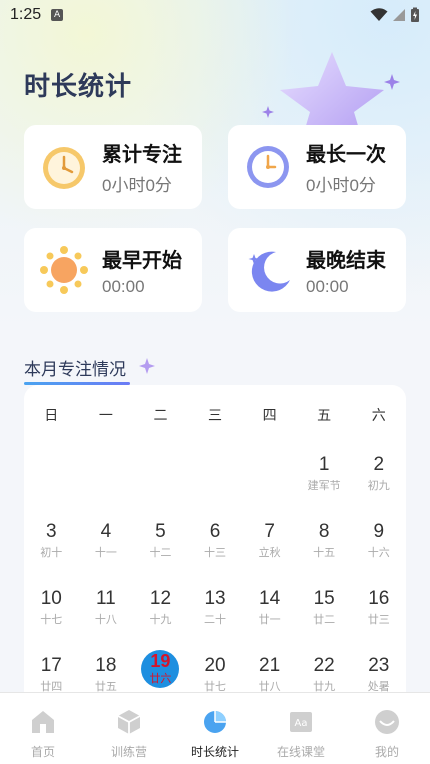 This screenshot has height=764, width=430. Describe the element at coordinates (42, 752) in the screenshot. I see `tab-label: 首页` at that location.